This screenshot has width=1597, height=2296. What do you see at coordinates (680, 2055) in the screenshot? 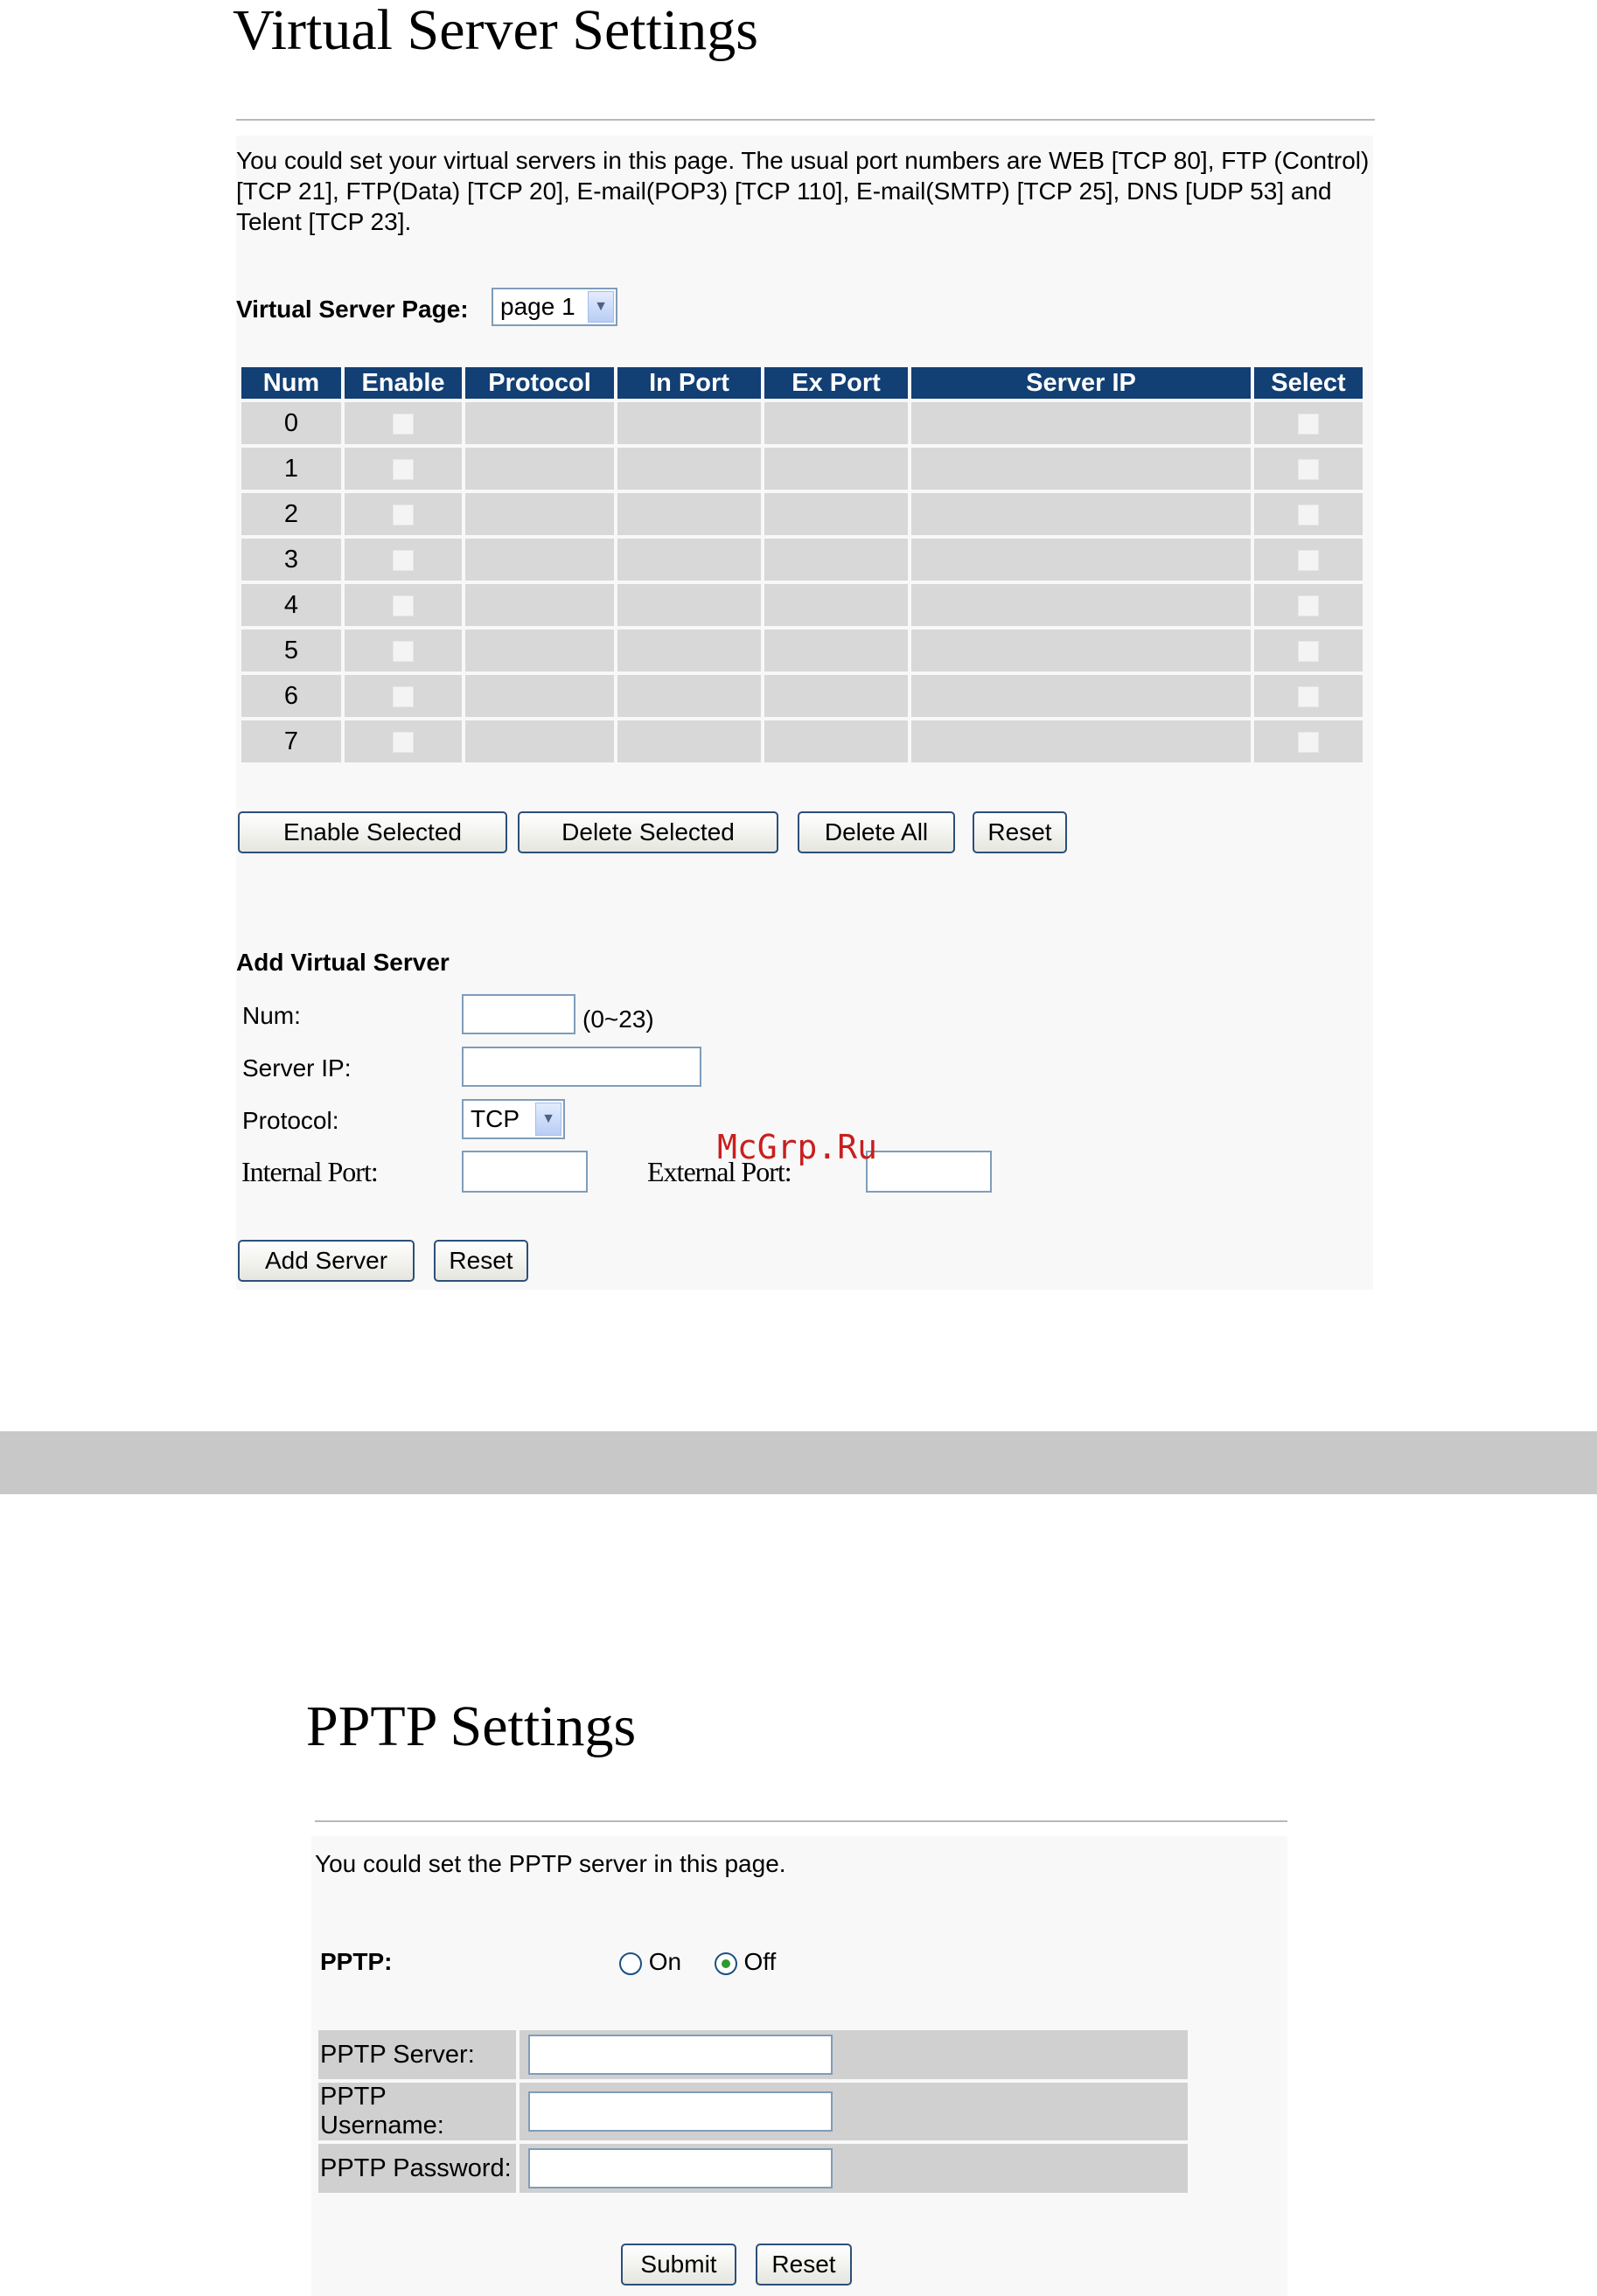
I see `pptp-server-input` at bounding box center [680, 2055].